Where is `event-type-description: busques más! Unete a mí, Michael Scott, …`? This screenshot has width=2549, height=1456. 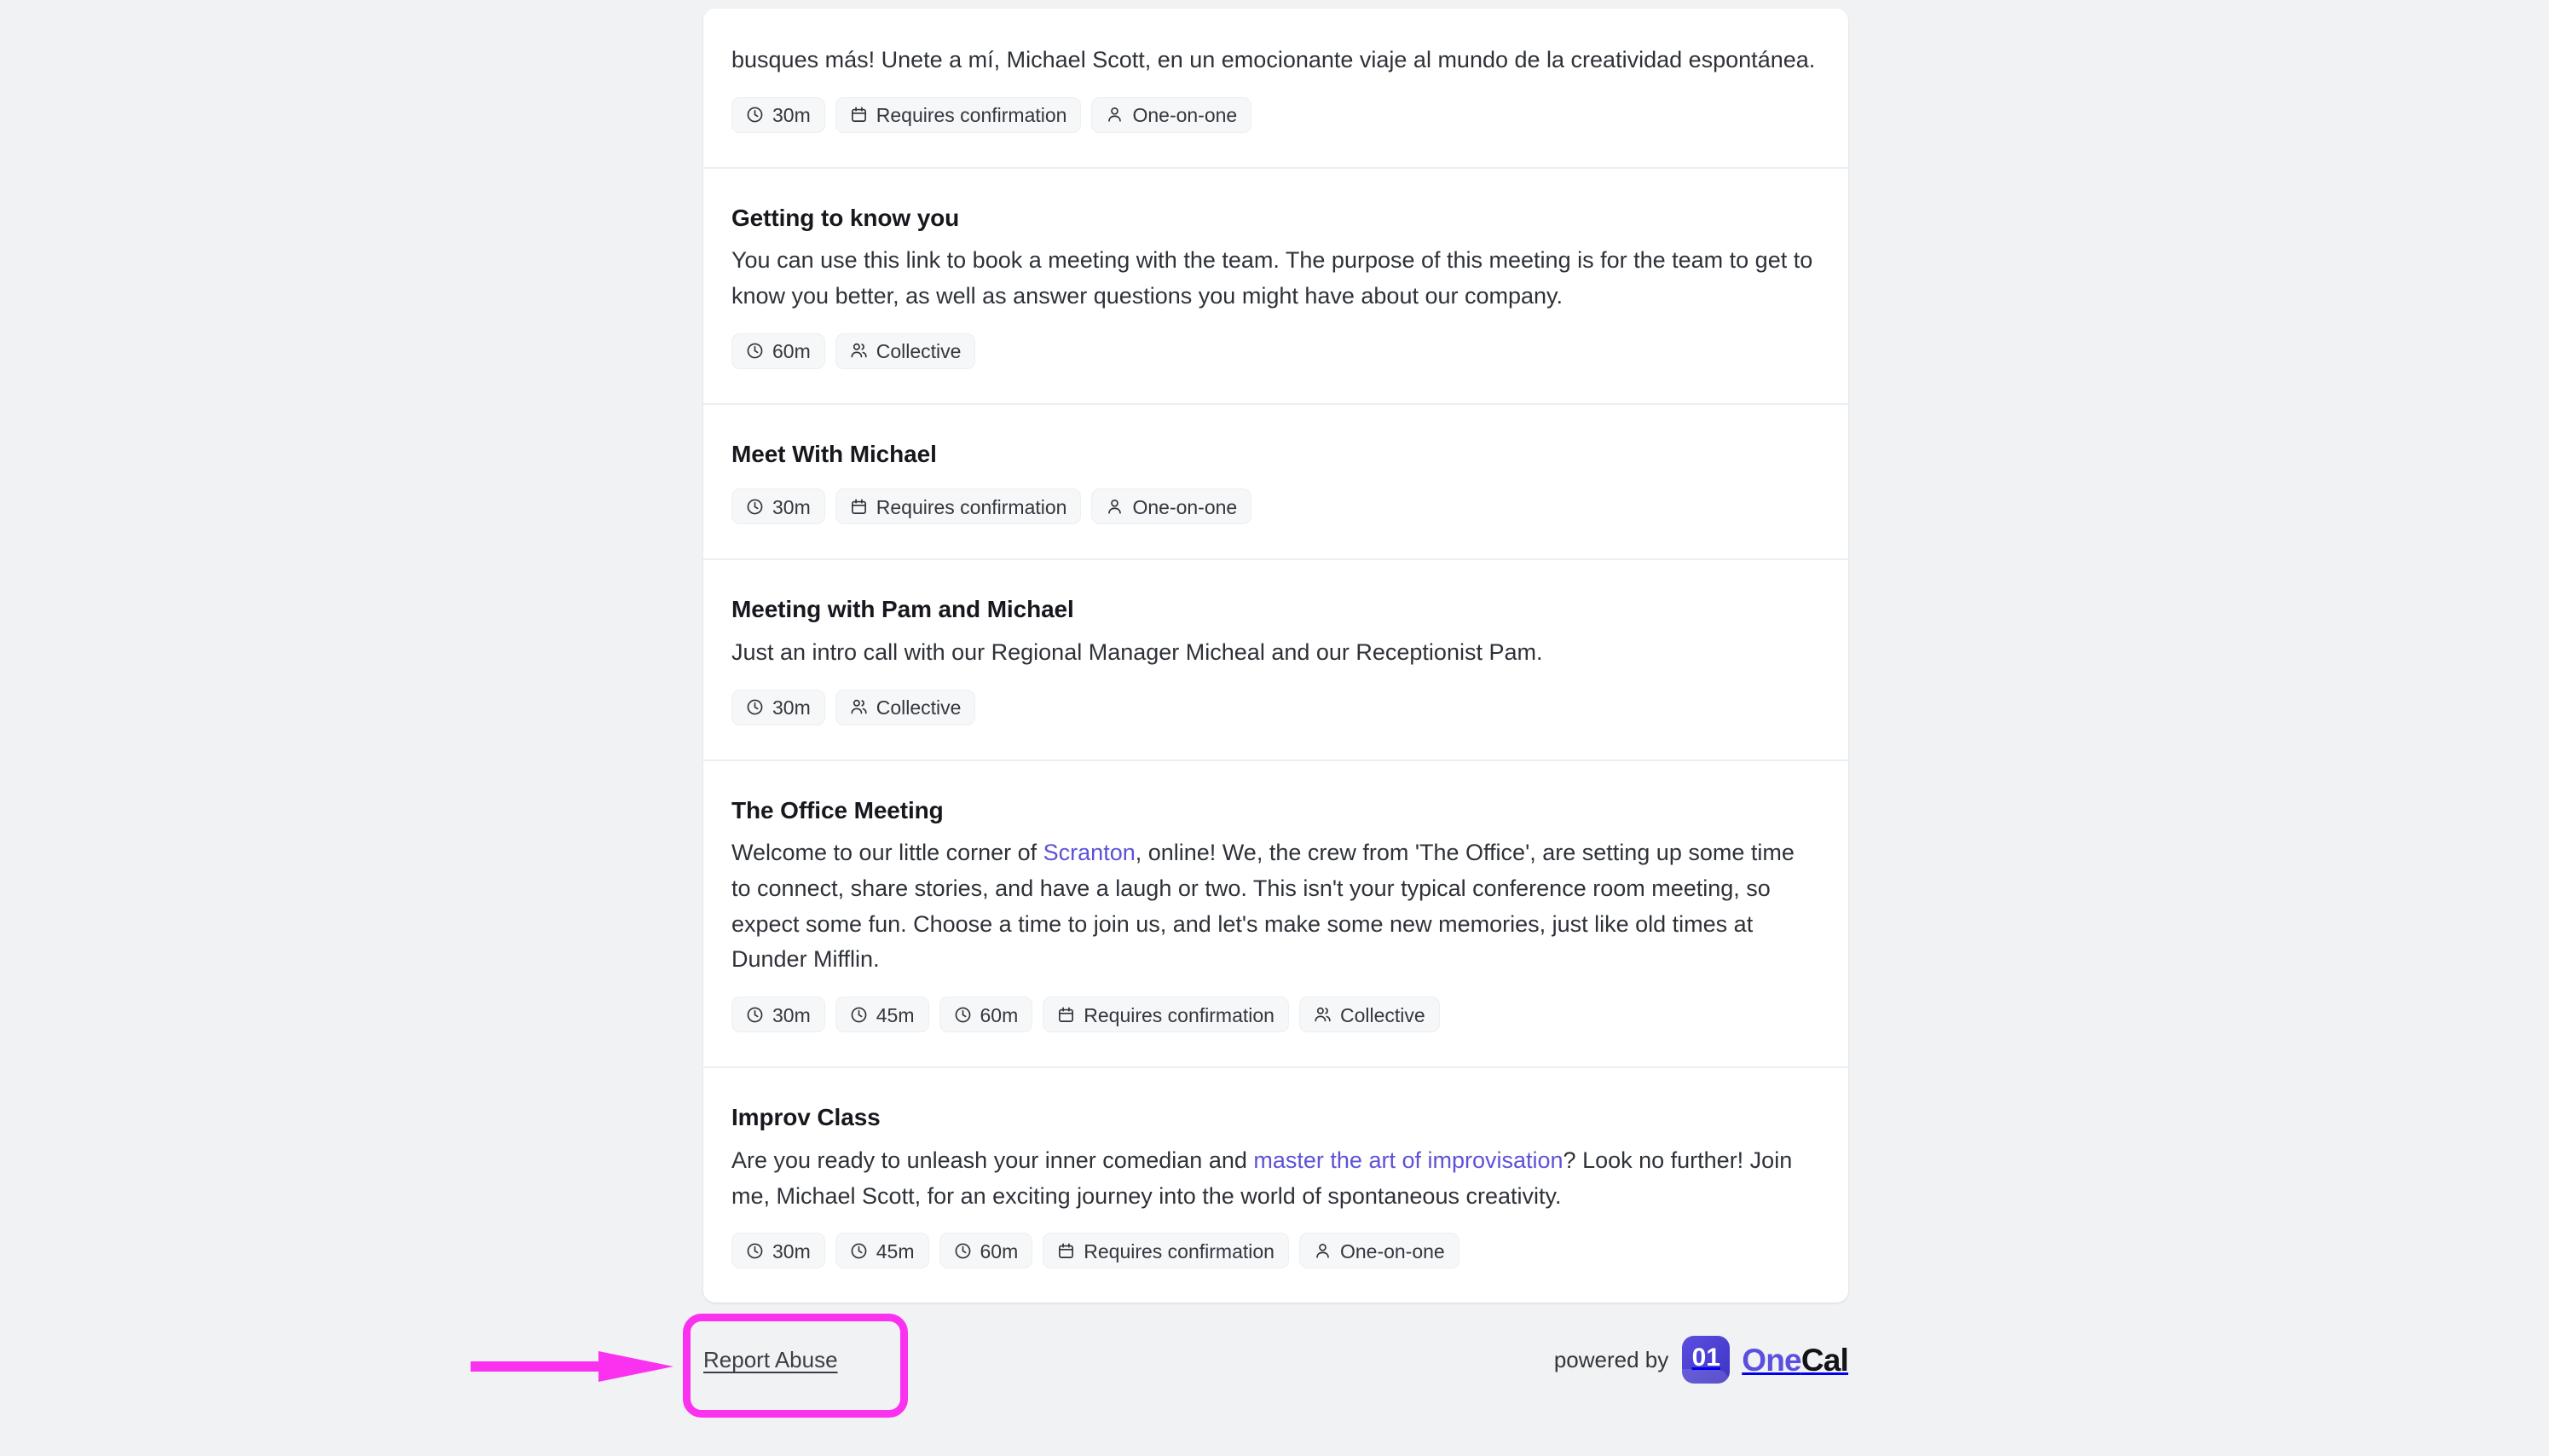 event-type-description: busques más! Unete a mí, Michael Scott, … is located at coordinates (1273, 59).